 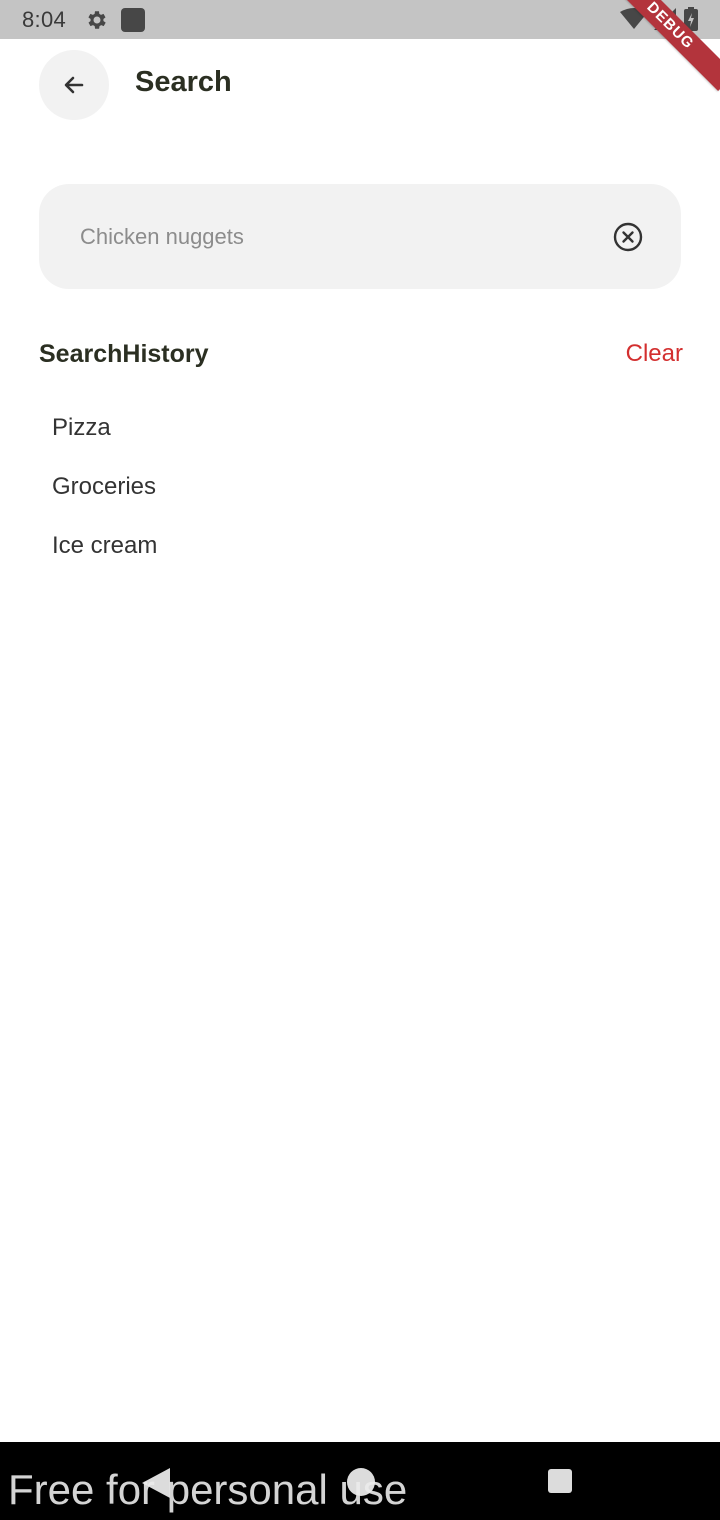 I want to click on history-item: Pizza, so click(x=81, y=428).